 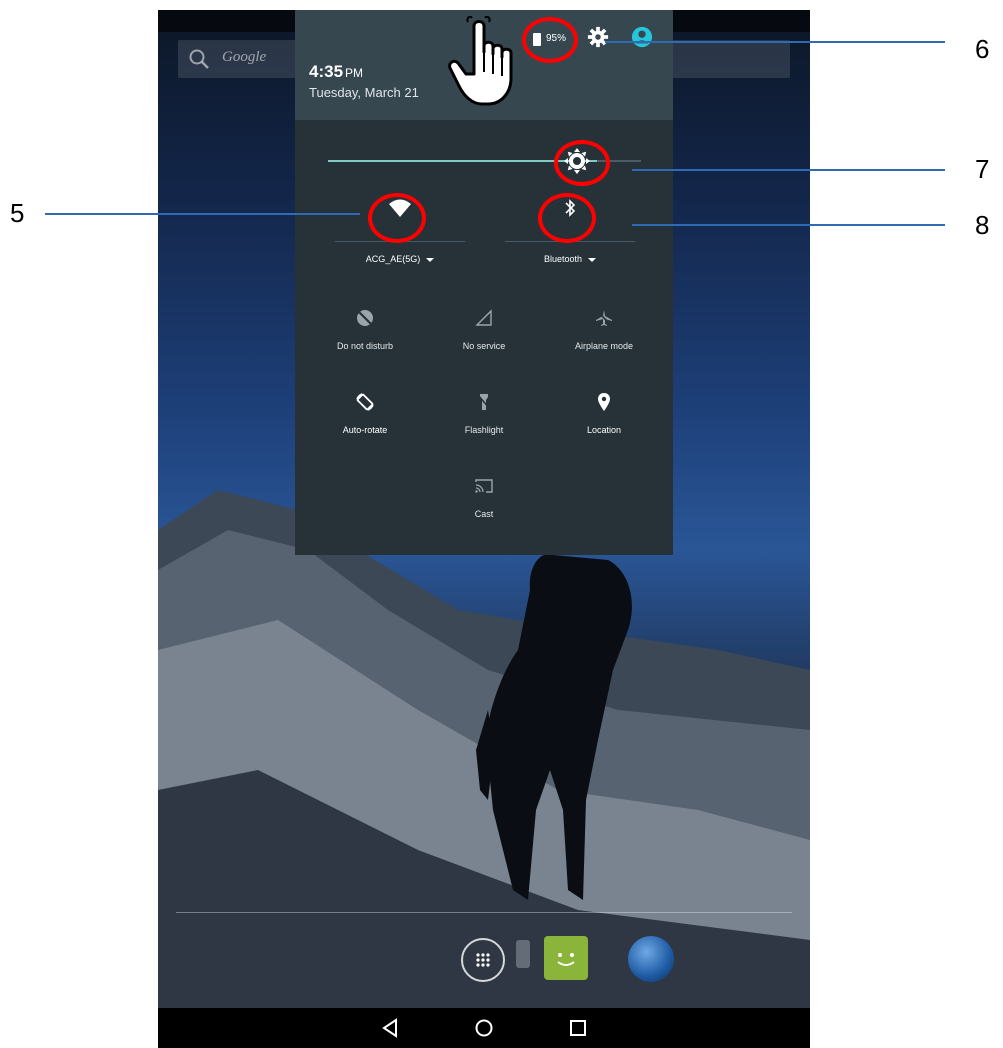 What do you see at coordinates (604, 402) in the screenshot?
I see `location-icon` at bounding box center [604, 402].